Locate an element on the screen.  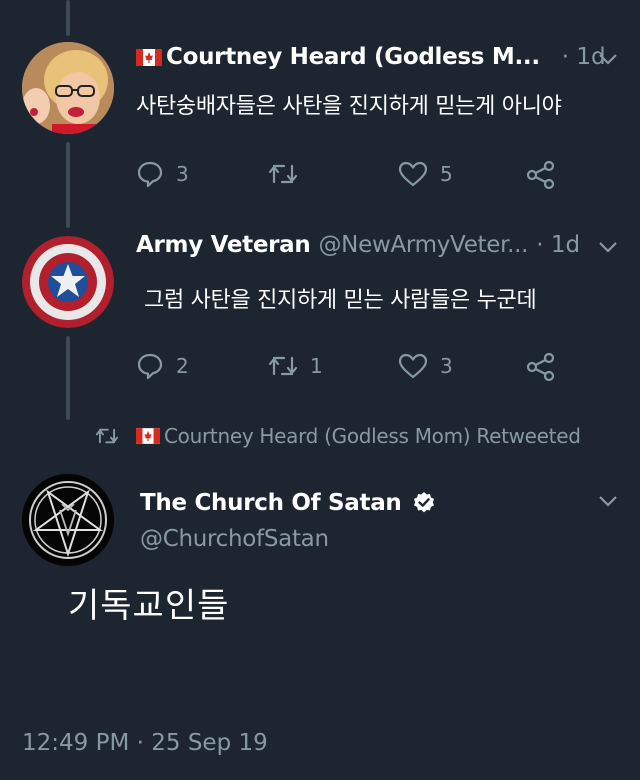
tweet-header: Army Veteran @NewArmyVeter... · 1d is located at coordinates (358, 245).